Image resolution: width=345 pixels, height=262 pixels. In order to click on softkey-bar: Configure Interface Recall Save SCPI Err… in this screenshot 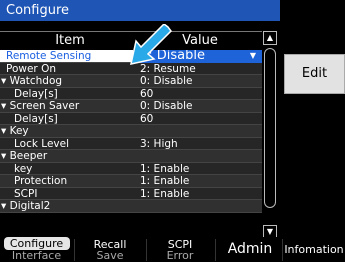, I will do `click(172, 249)`.